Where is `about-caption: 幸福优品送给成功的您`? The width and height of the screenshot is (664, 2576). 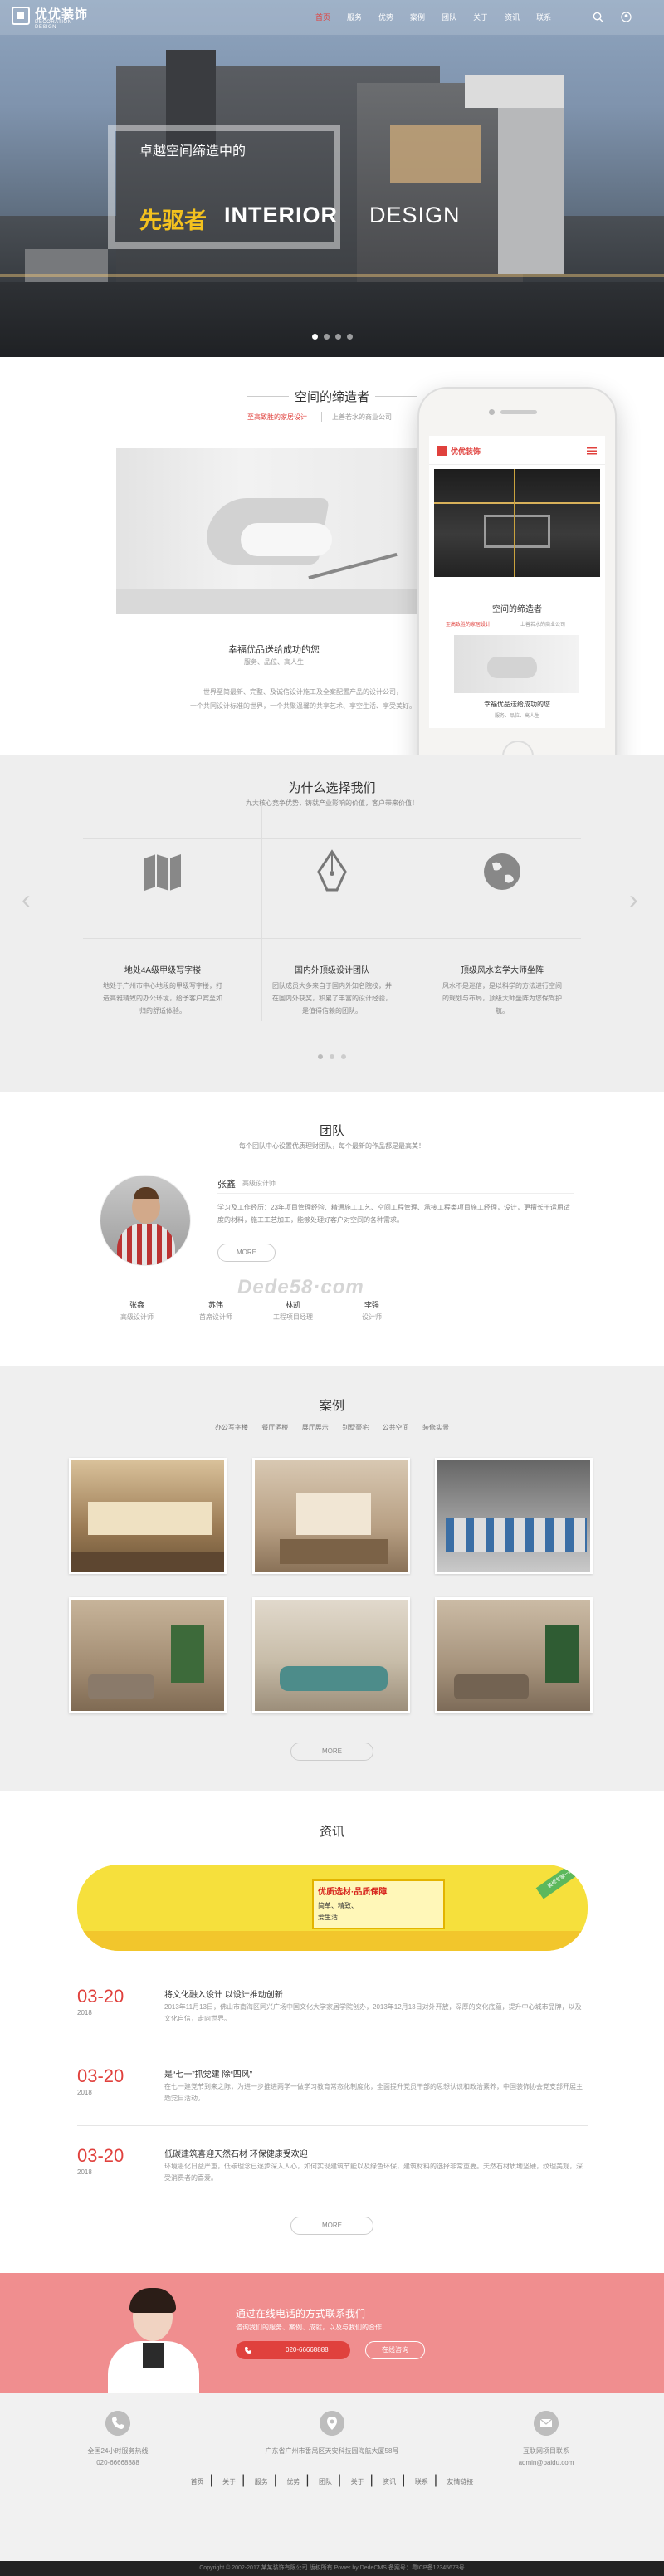
about-caption: 幸福优品送给成功的您 is located at coordinates (274, 650).